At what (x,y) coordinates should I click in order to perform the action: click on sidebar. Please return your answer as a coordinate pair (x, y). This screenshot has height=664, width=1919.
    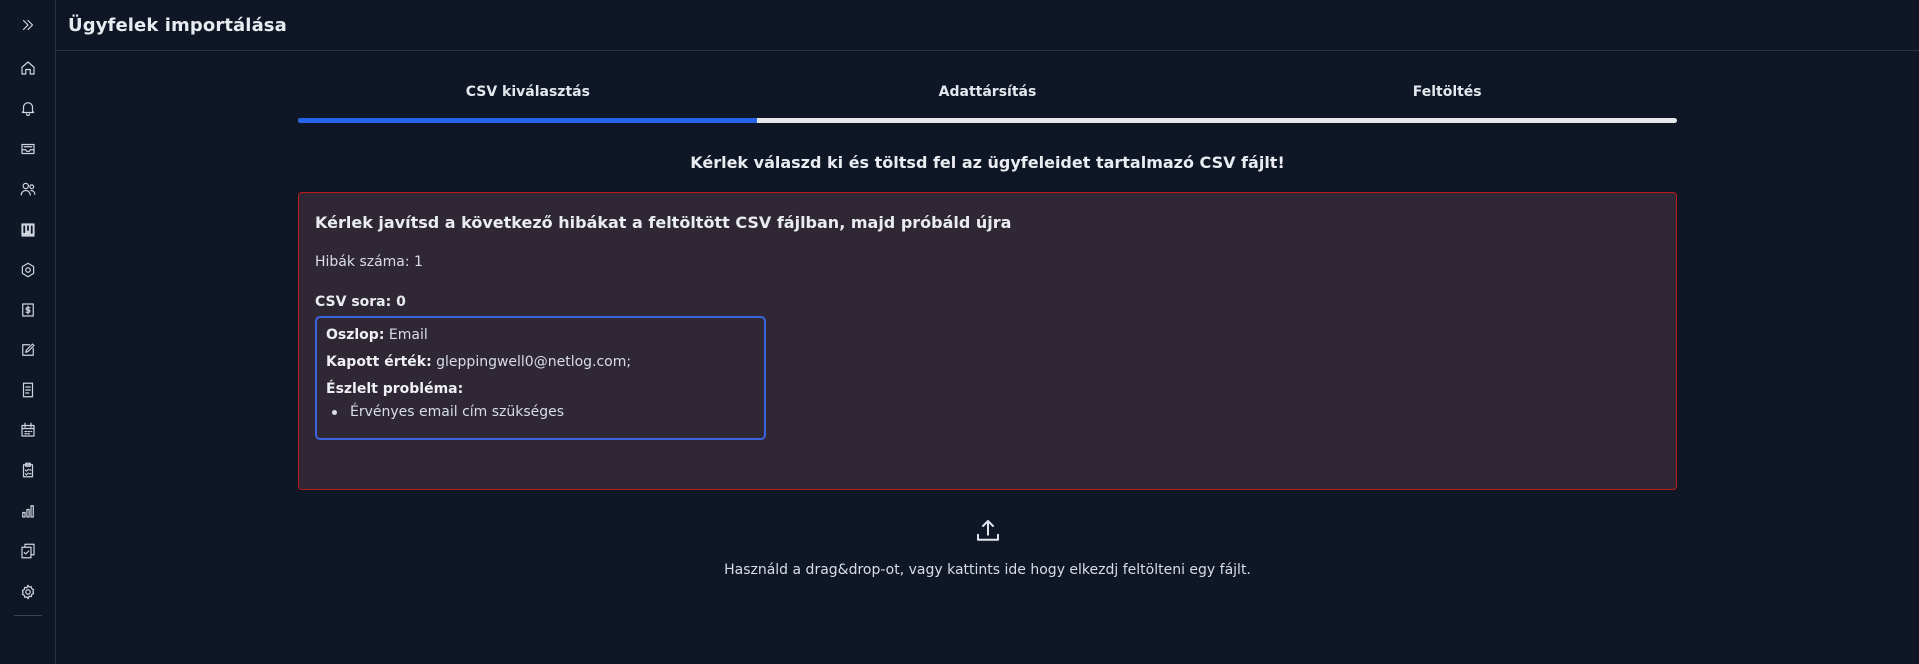
    Looking at the image, I should click on (28, 332).